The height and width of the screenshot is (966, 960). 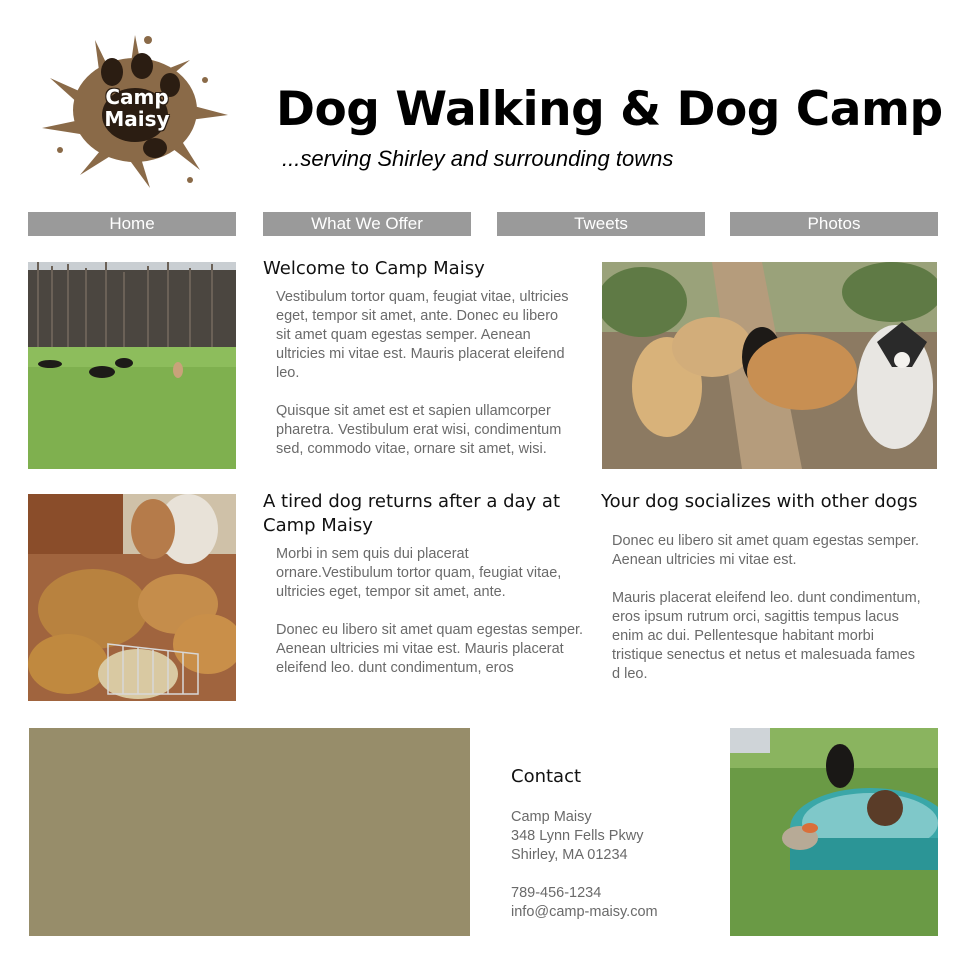 What do you see at coordinates (374, 268) in the screenshot?
I see `welcome-heading: Welcome to Camp Maisy` at bounding box center [374, 268].